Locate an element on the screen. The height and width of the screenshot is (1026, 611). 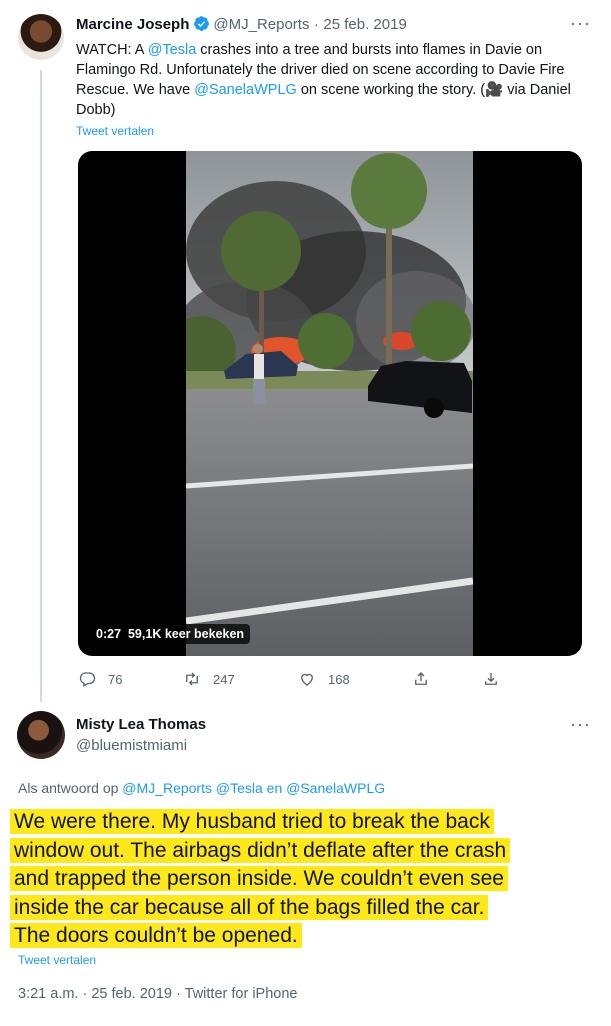
tweet-header: Marcine Joseph @MJ_Reports · 25 feb. 2019 is located at coordinates (241, 24).